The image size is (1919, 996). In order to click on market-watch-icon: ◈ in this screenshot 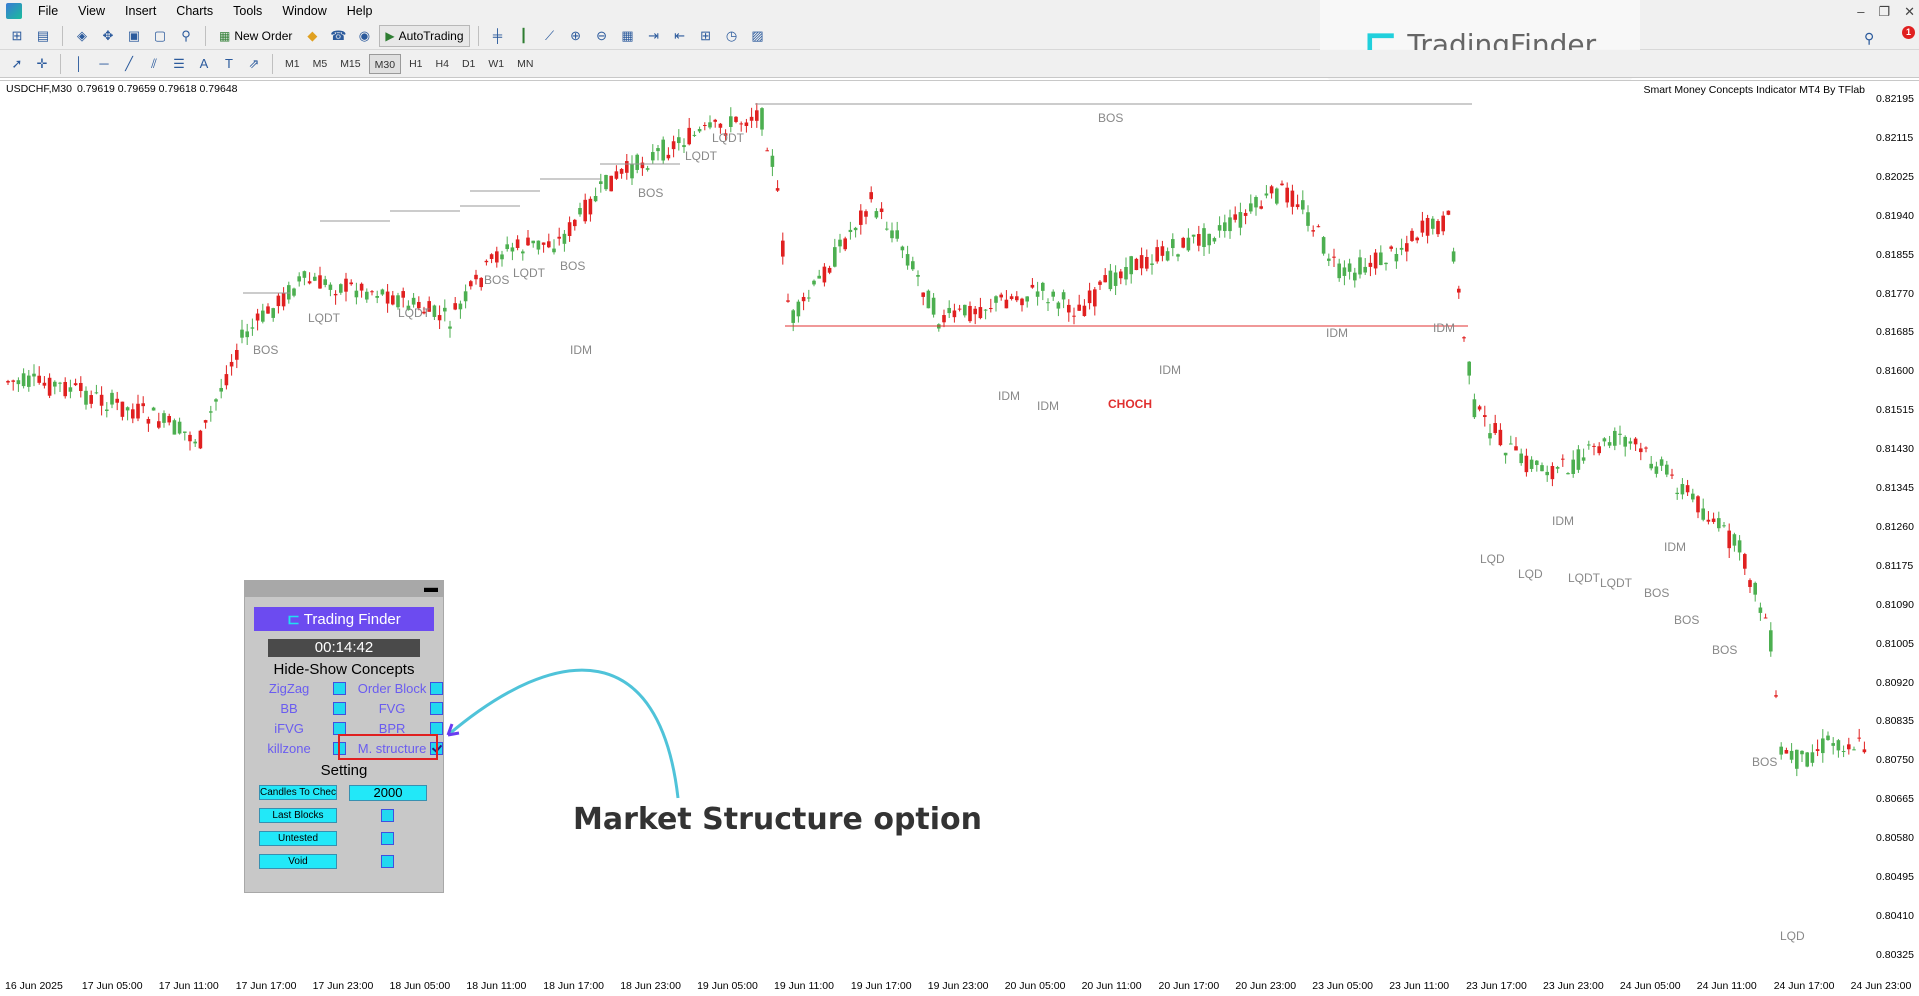, I will do `click(82, 36)`.